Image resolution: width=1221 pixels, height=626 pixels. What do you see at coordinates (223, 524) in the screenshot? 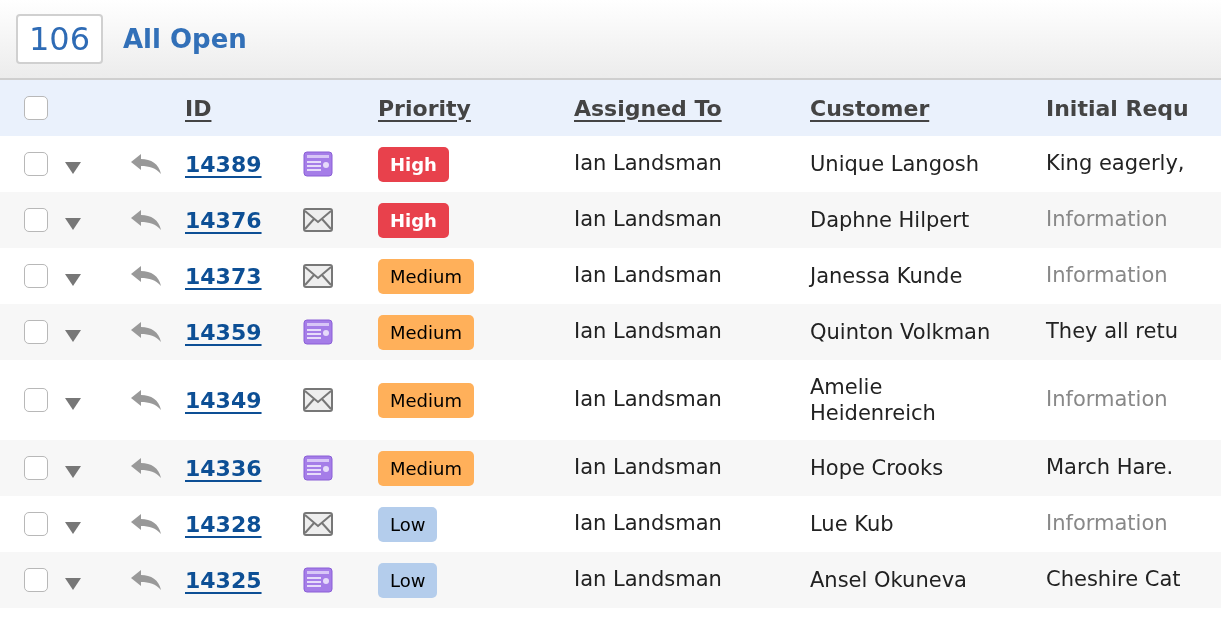
I see `ticket-id-link: 14328` at bounding box center [223, 524].